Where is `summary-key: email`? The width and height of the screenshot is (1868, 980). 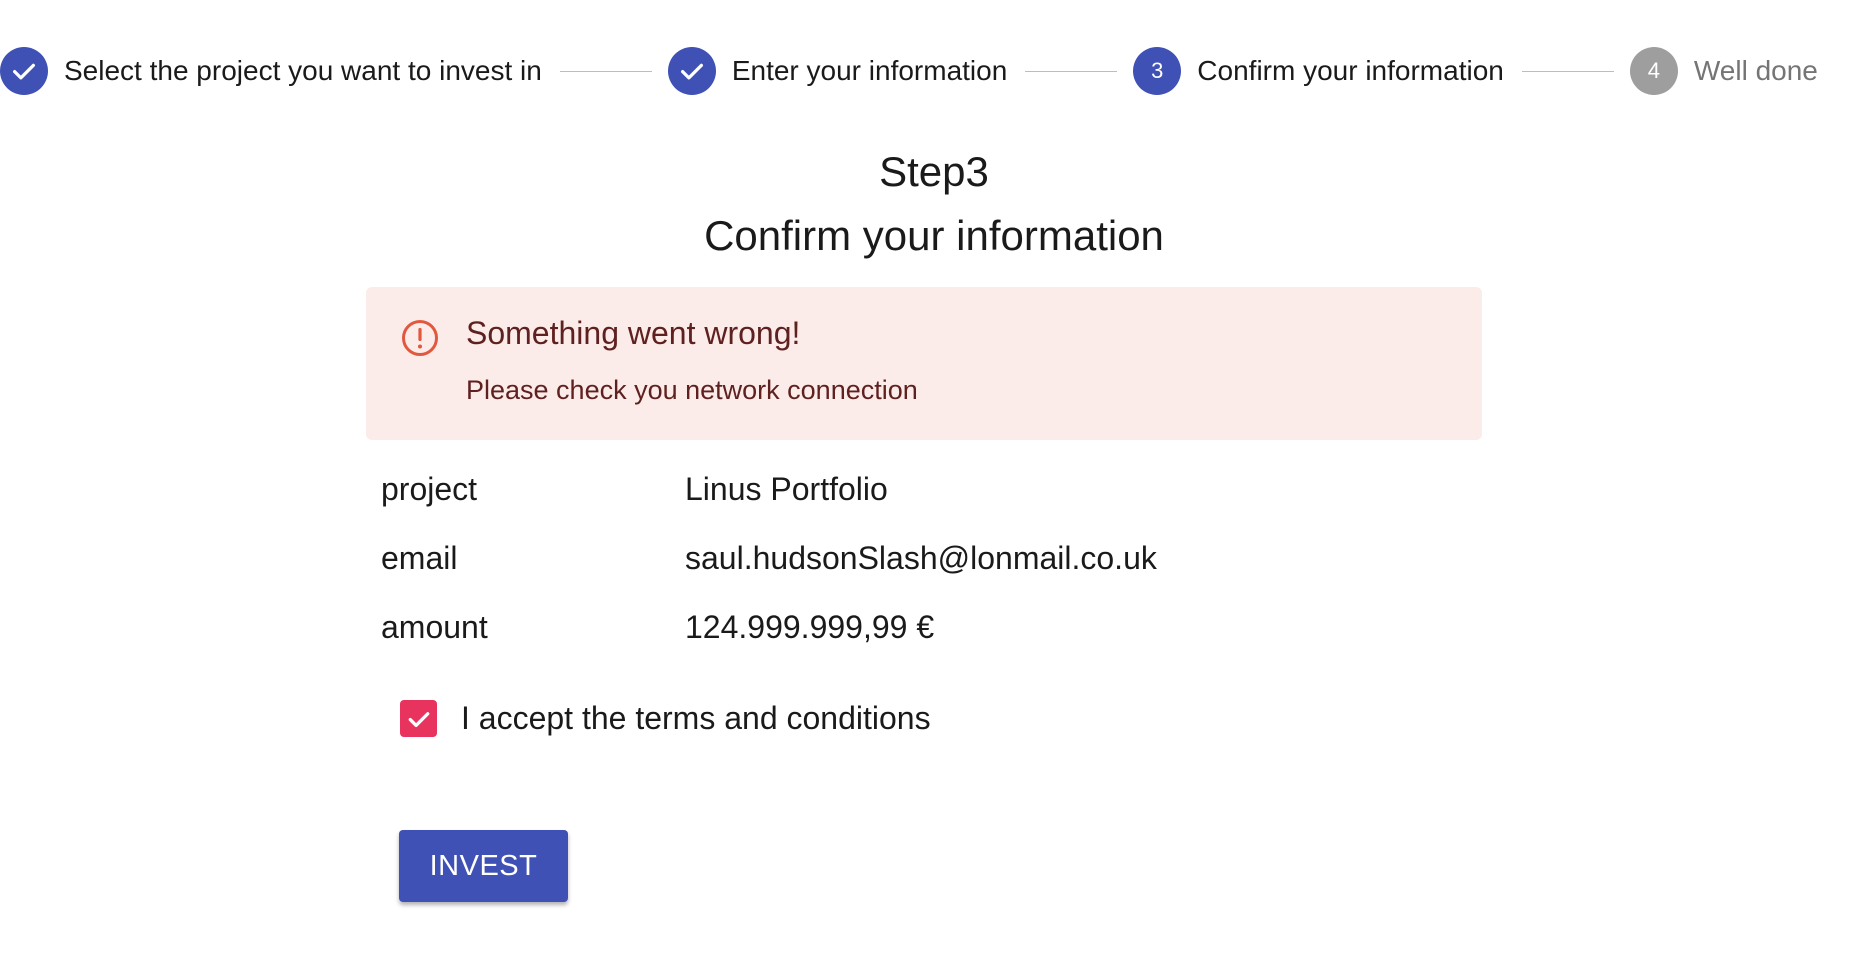
summary-key: email is located at coordinates (419, 558).